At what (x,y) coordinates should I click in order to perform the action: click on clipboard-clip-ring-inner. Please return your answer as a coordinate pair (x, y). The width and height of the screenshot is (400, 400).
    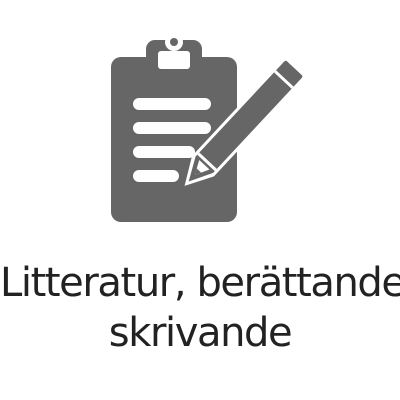
    Looking at the image, I should click on (174, 42).